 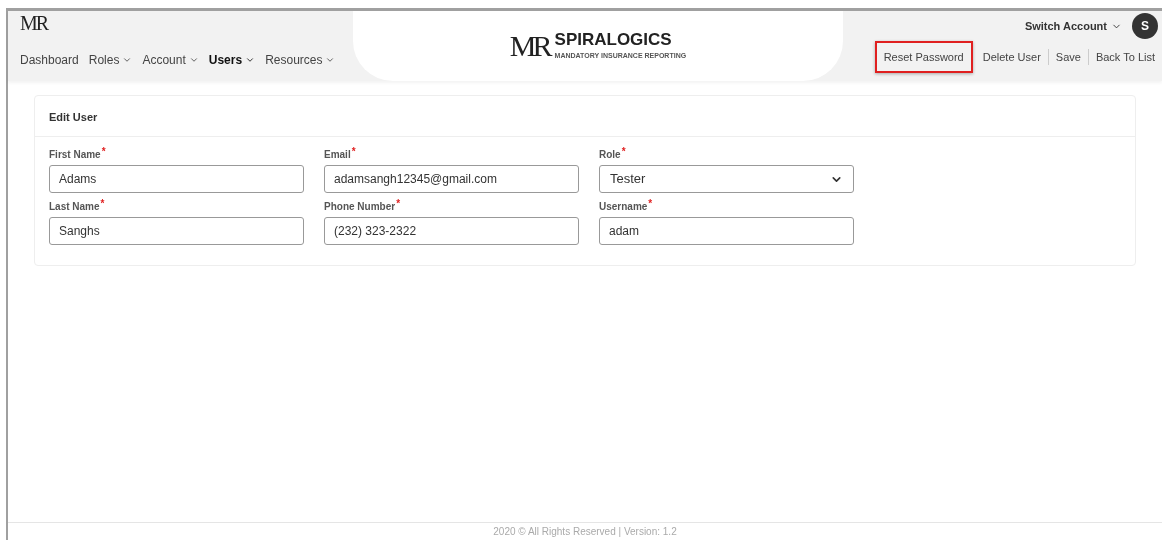 I want to click on field-label: Phone Number, so click(x=360, y=207).